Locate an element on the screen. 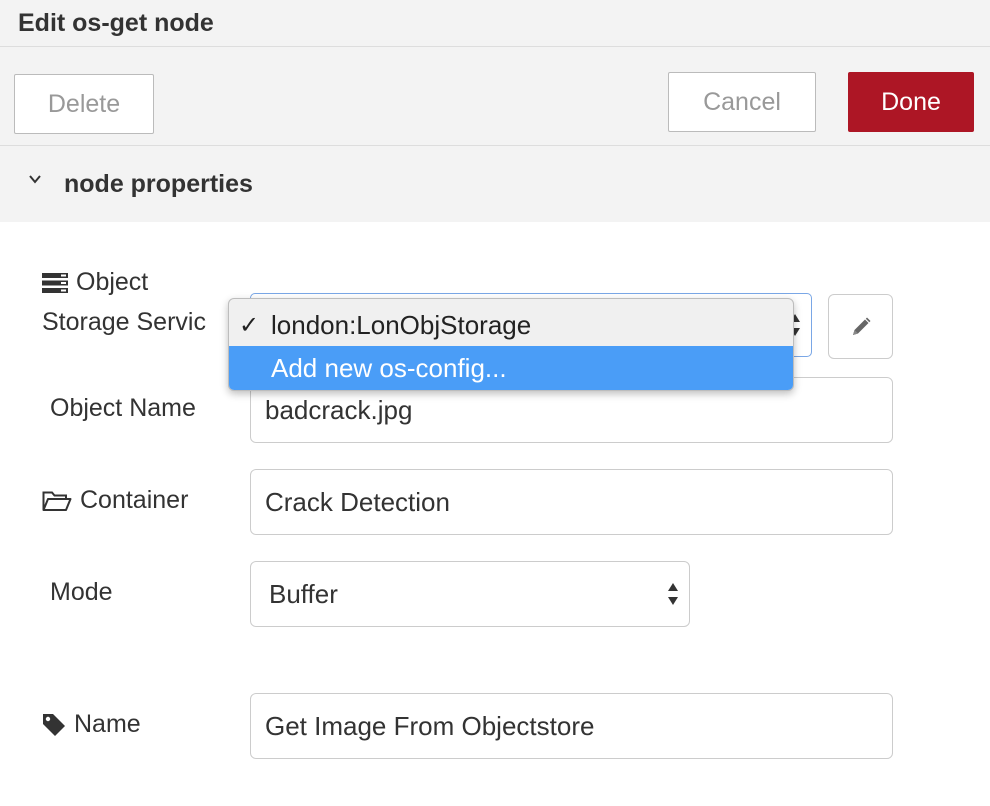 This screenshot has width=990, height=806. object-storage-label-line1: Object is located at coordinates (112, 282).